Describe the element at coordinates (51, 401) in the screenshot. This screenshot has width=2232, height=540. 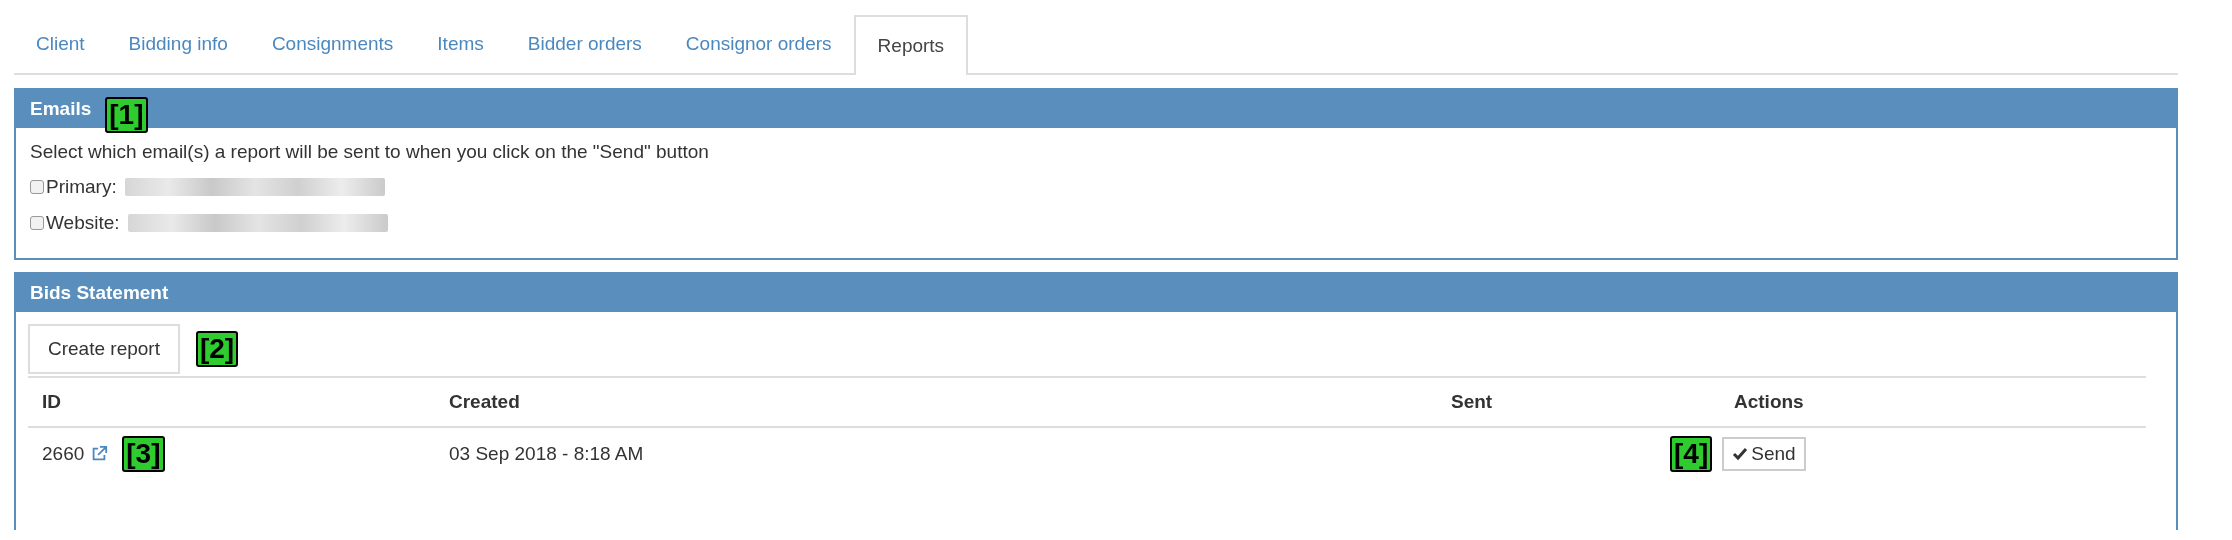
I see `column-header: ID` at that location.